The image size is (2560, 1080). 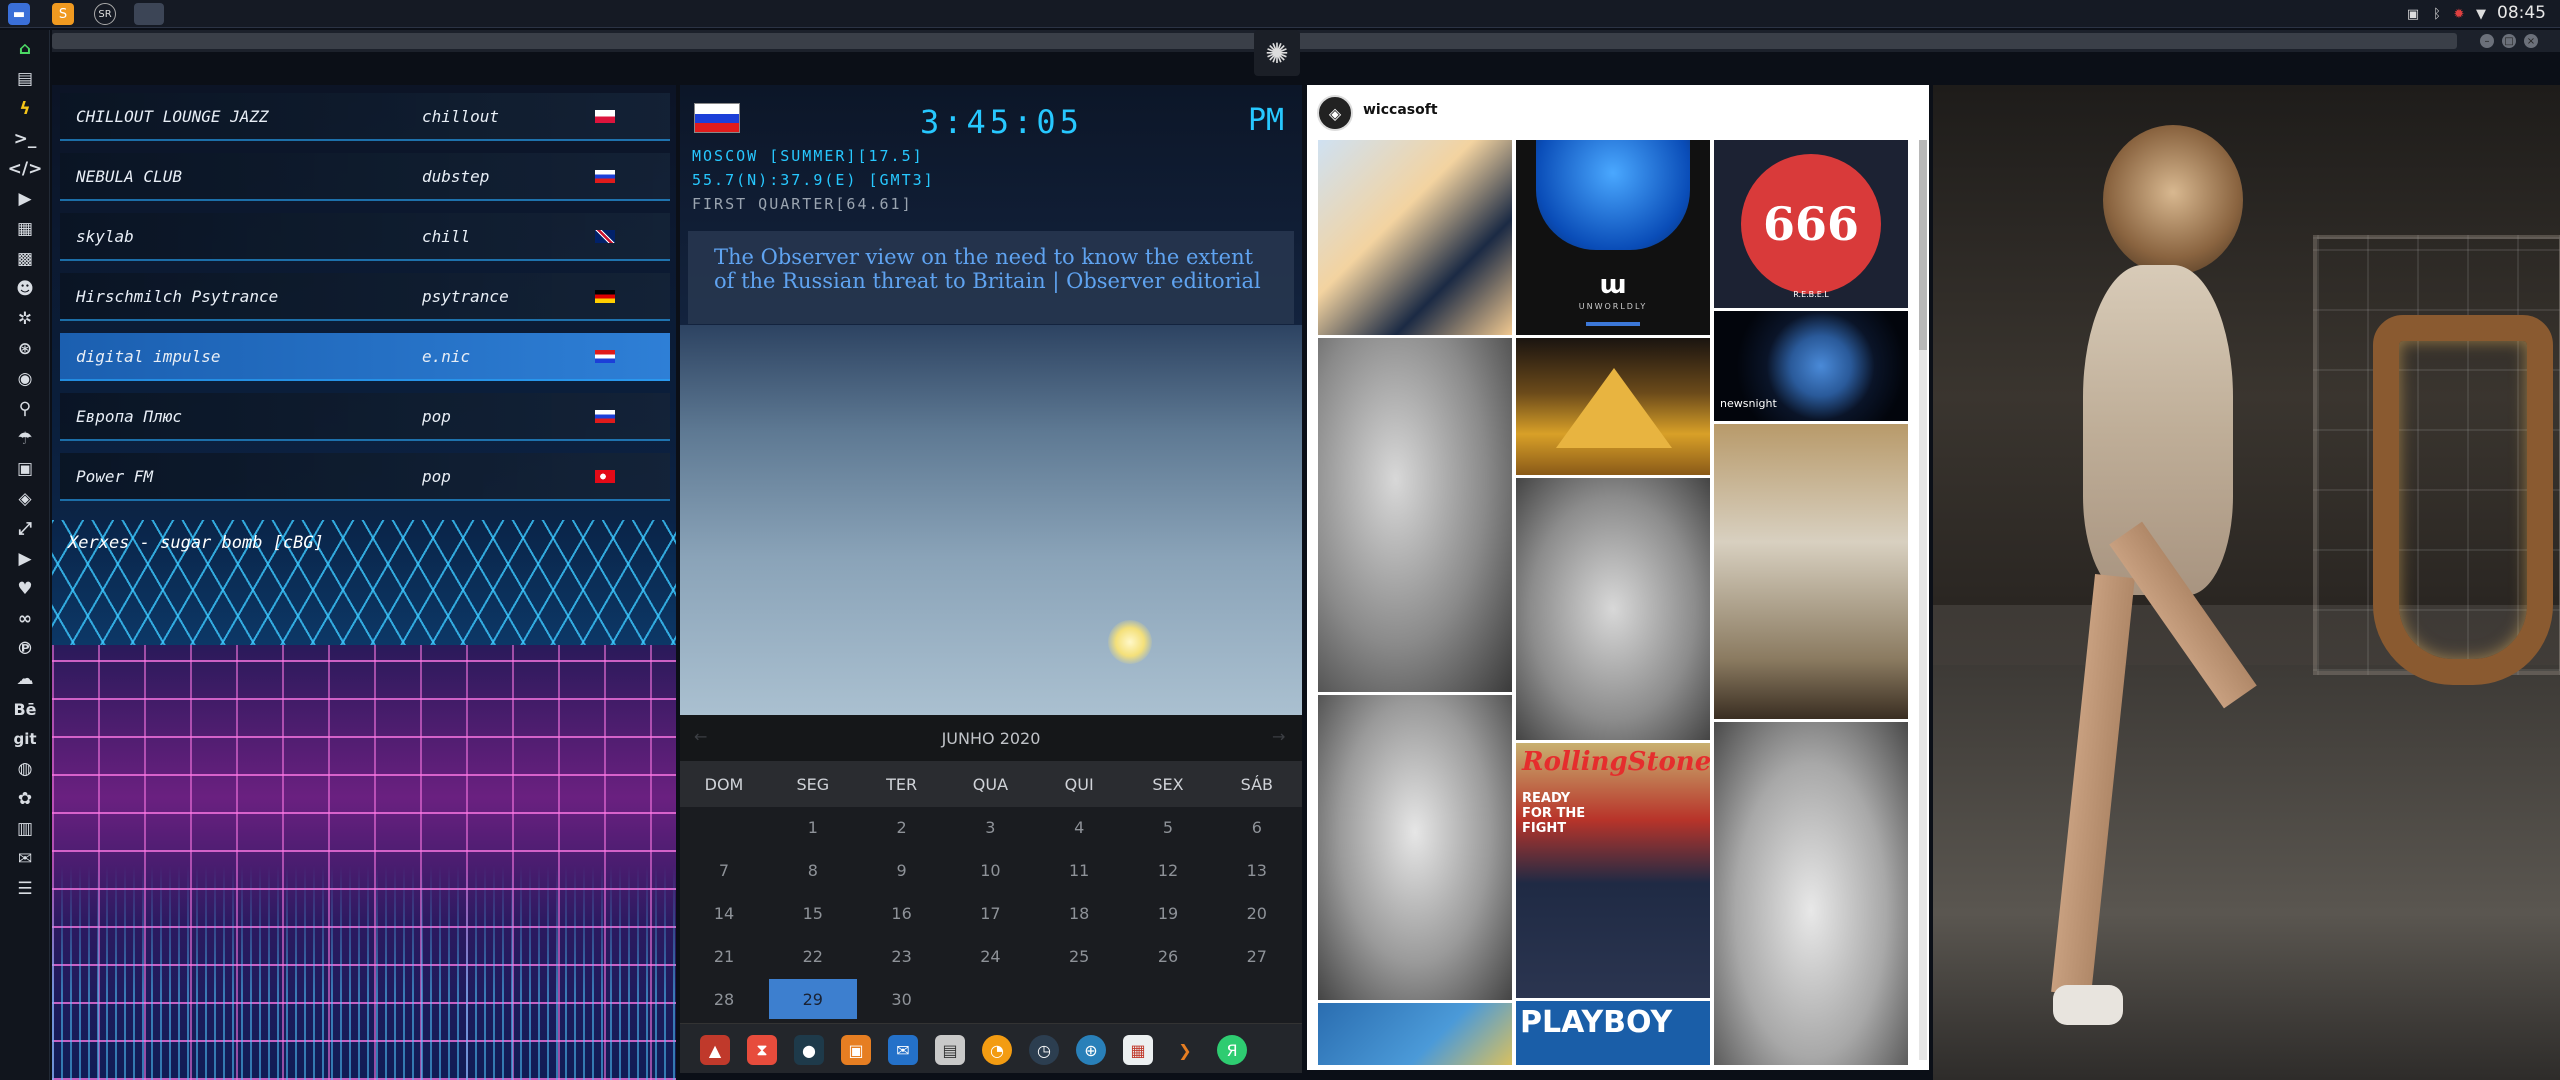 What do you see at coordinates (25, 349) in the screenshot?
I see `circles-icon: ⊛` at bounding box center [25, 349].